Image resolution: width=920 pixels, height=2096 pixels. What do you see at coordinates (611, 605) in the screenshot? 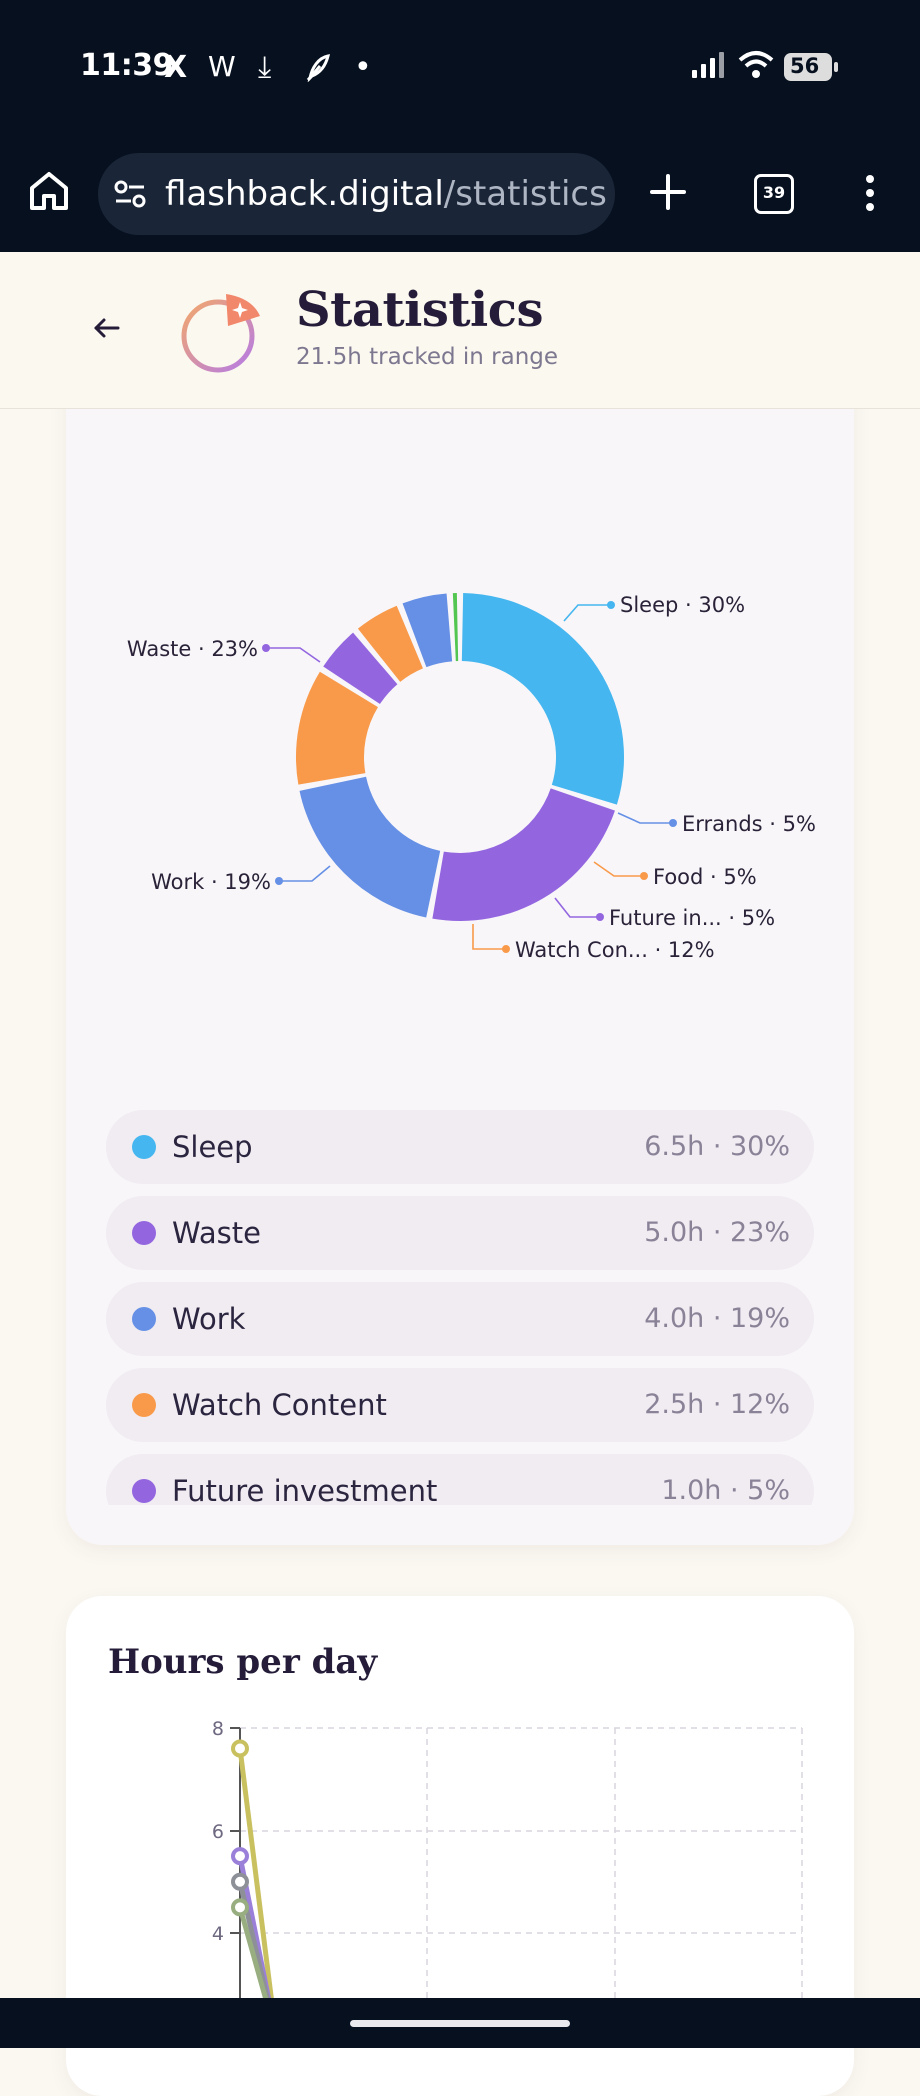
I see `leader-dot-sleep` at bounding box center [611, 605].